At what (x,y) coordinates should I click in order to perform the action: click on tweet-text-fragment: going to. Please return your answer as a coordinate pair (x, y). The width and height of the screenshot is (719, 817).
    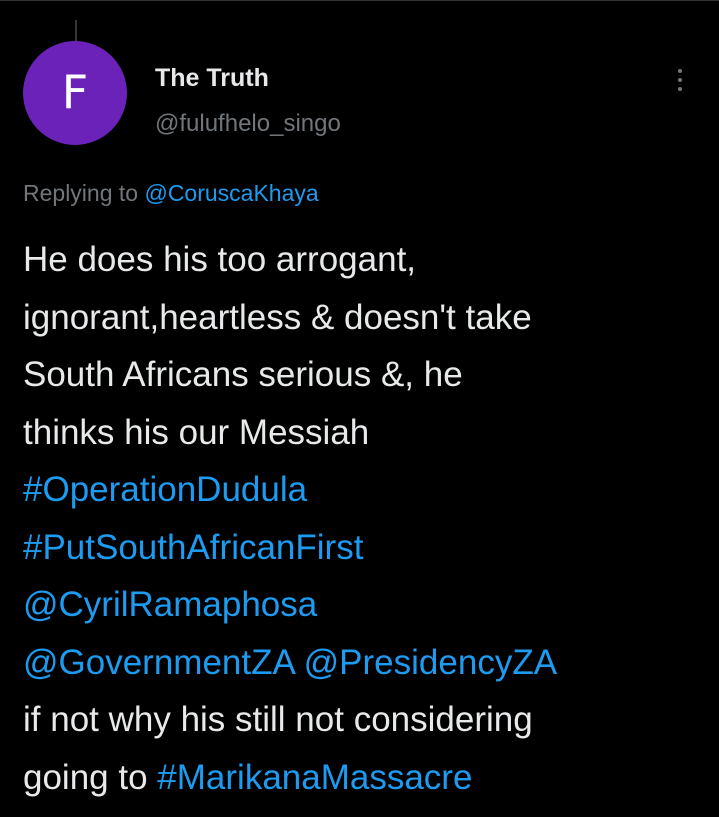
    Looking at the image, I should click on (85, 777).